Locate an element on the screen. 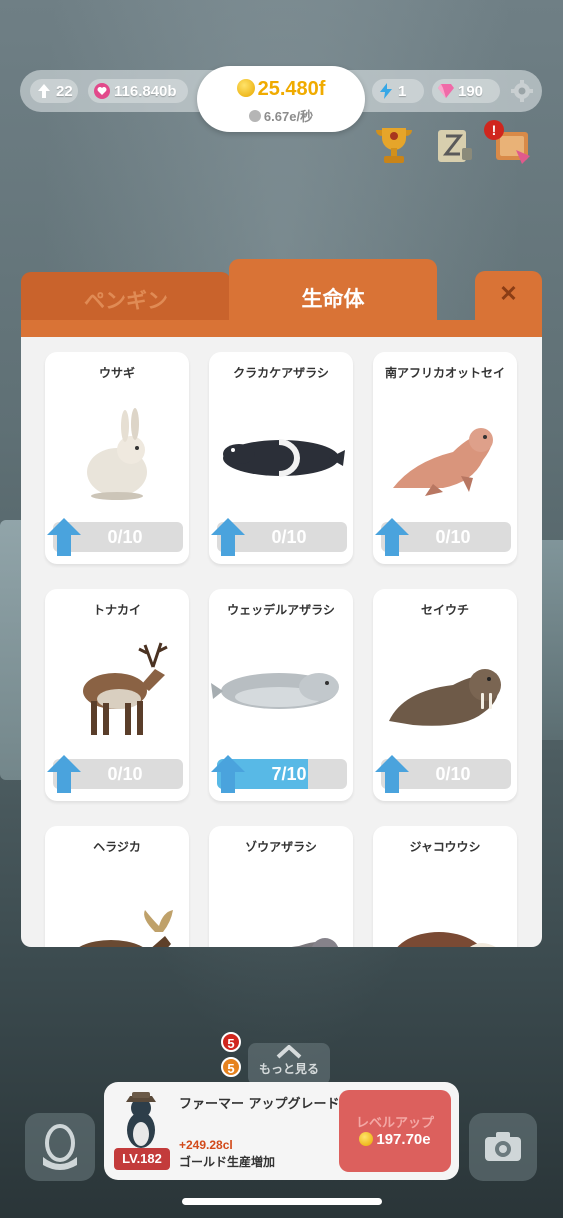 This screenshot has width=563, height=1218. creature-card-rabbit: ウサギ 0/10 is located at coordinates (117, 458).